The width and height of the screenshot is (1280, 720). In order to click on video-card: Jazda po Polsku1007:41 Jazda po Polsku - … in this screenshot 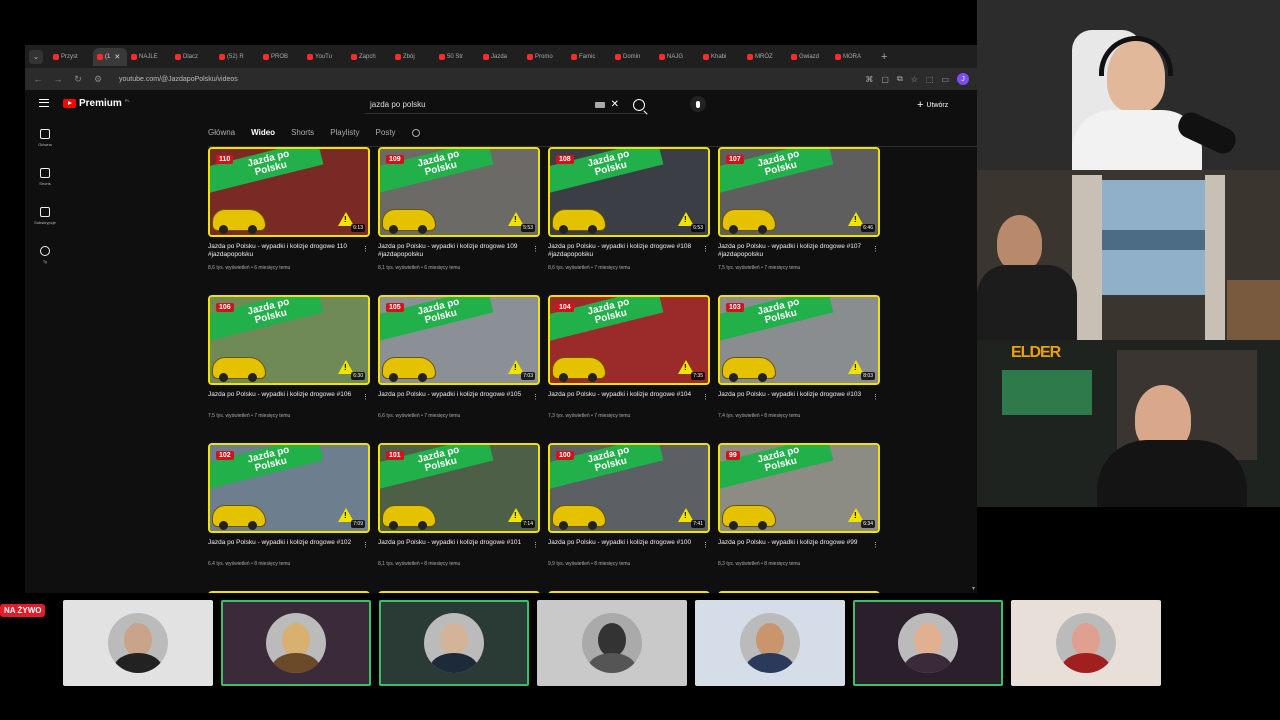, I will do `click(629, 505)`.